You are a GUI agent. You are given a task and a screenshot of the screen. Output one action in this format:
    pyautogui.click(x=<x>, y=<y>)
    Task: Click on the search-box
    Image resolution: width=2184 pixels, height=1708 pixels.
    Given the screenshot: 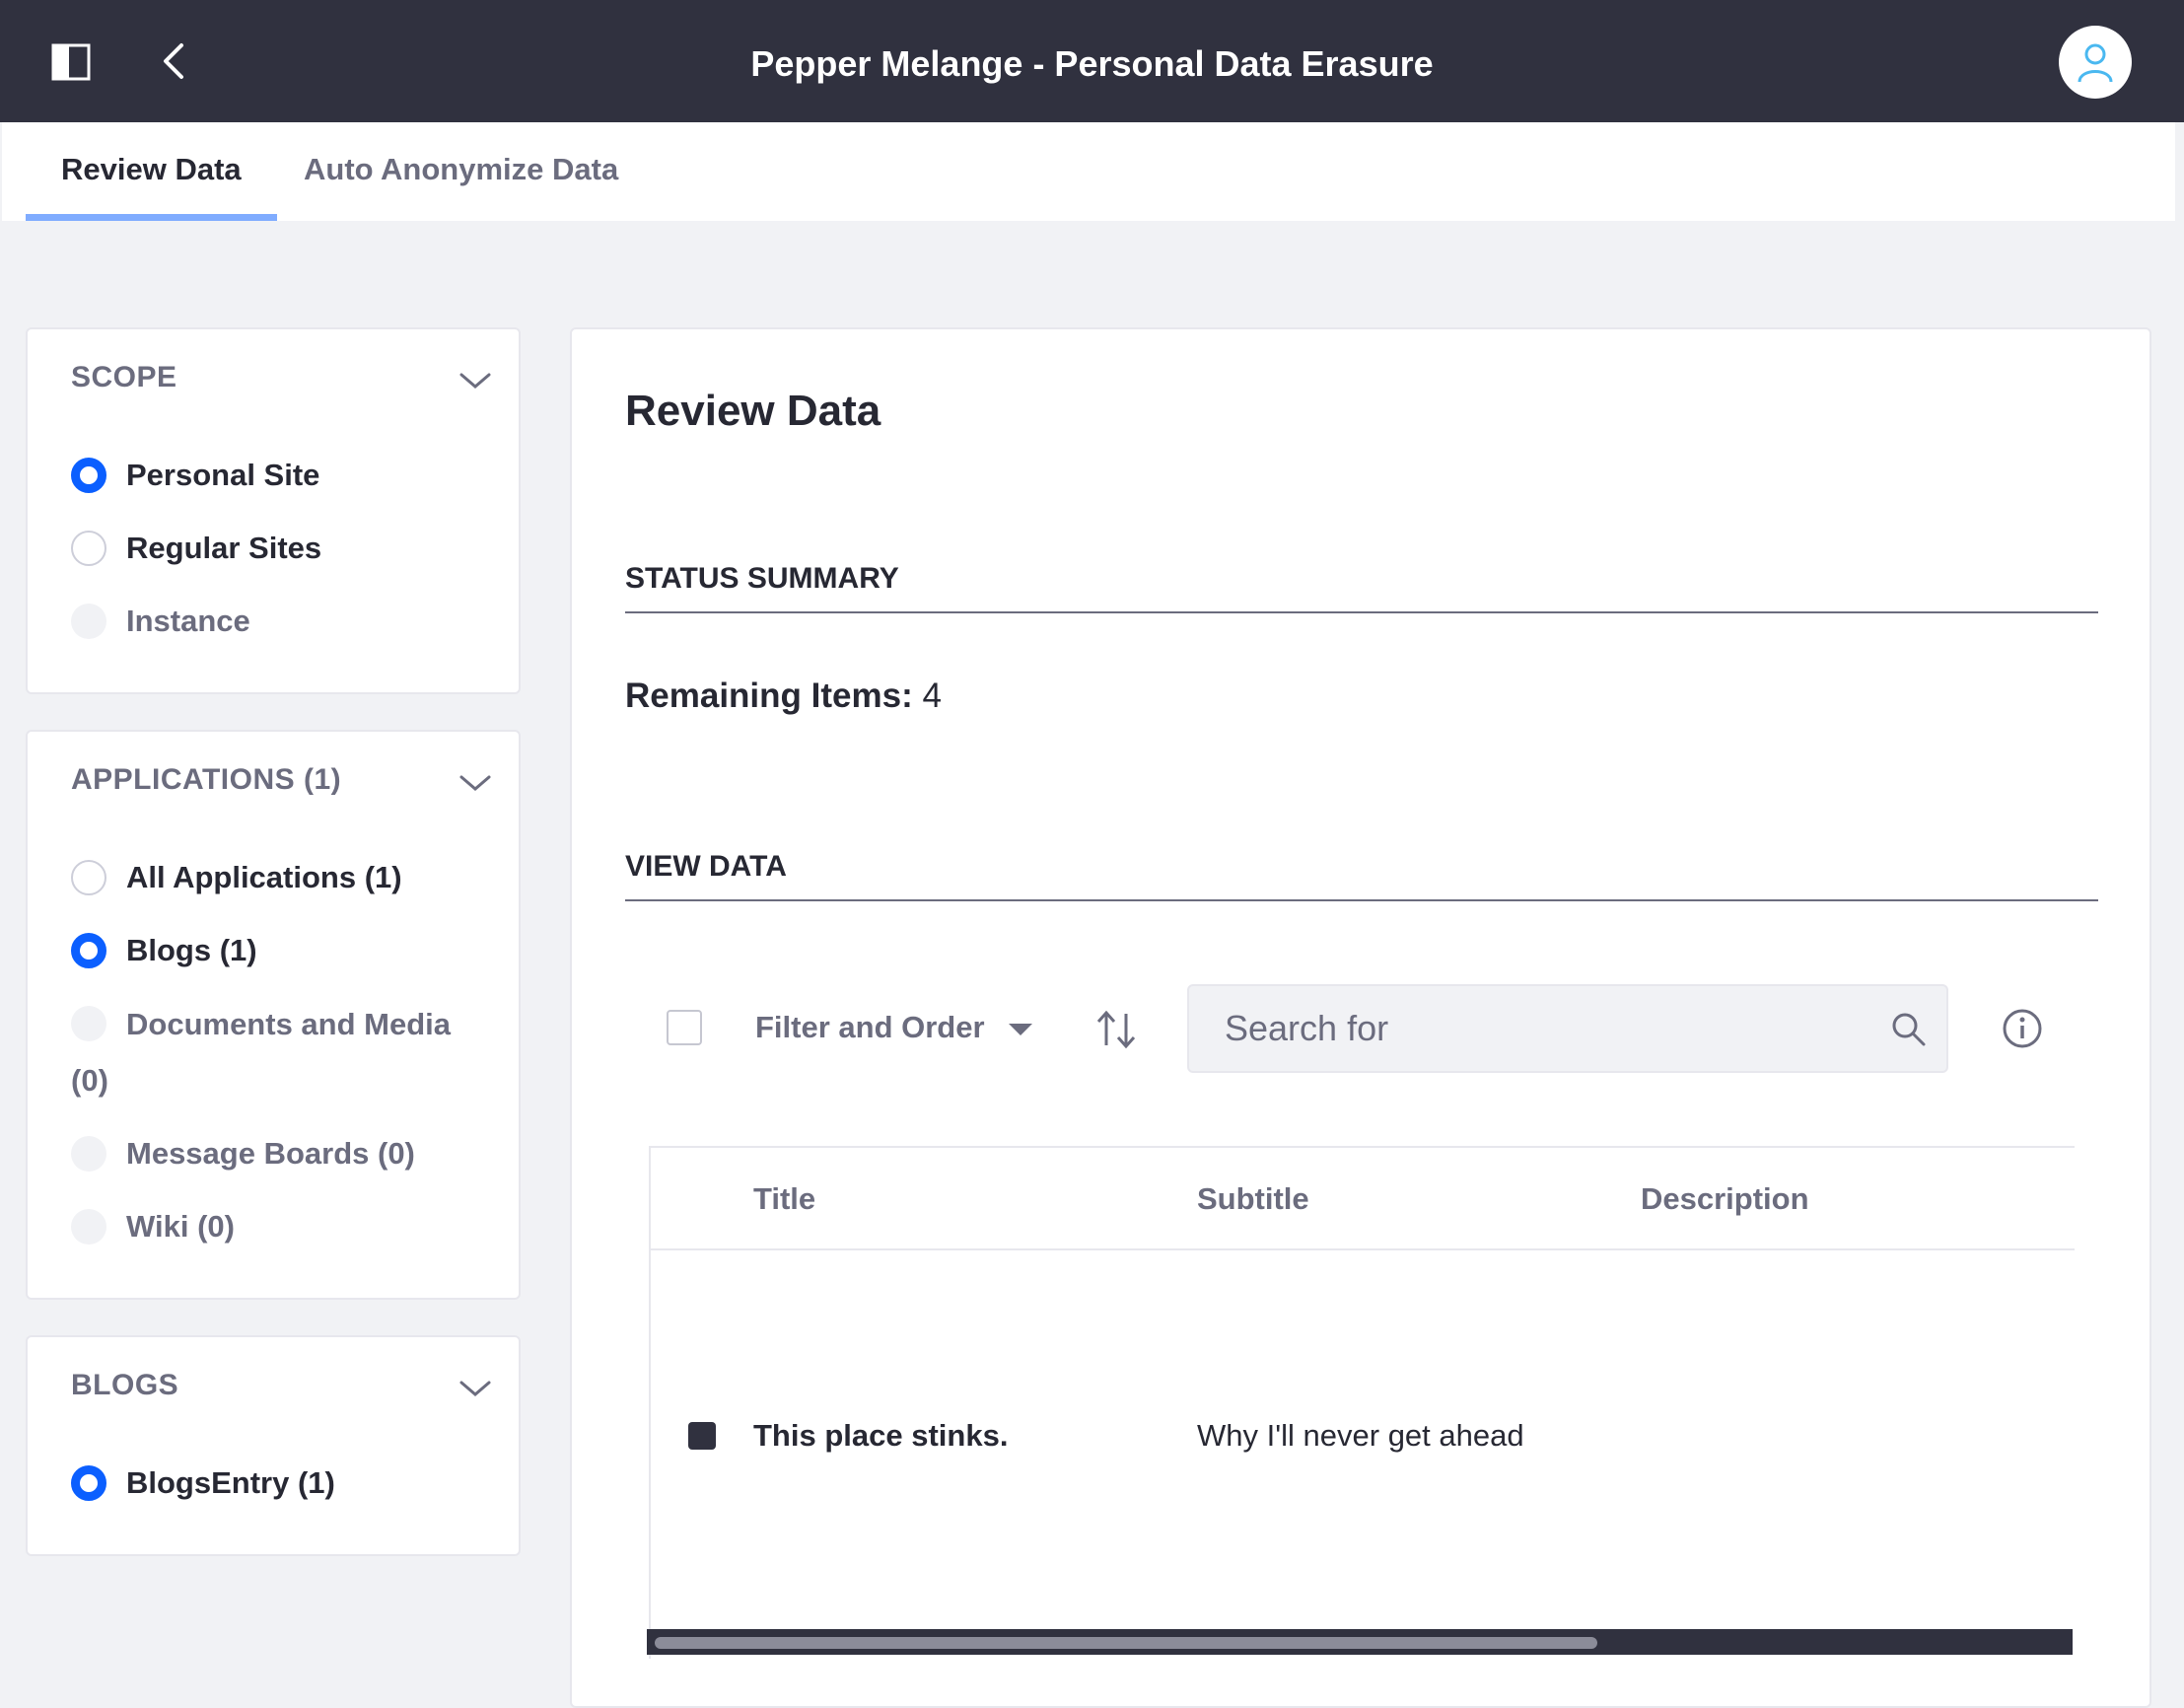 What is the action you would take?
    pyautogui.click(x=1567, y=1028)
    